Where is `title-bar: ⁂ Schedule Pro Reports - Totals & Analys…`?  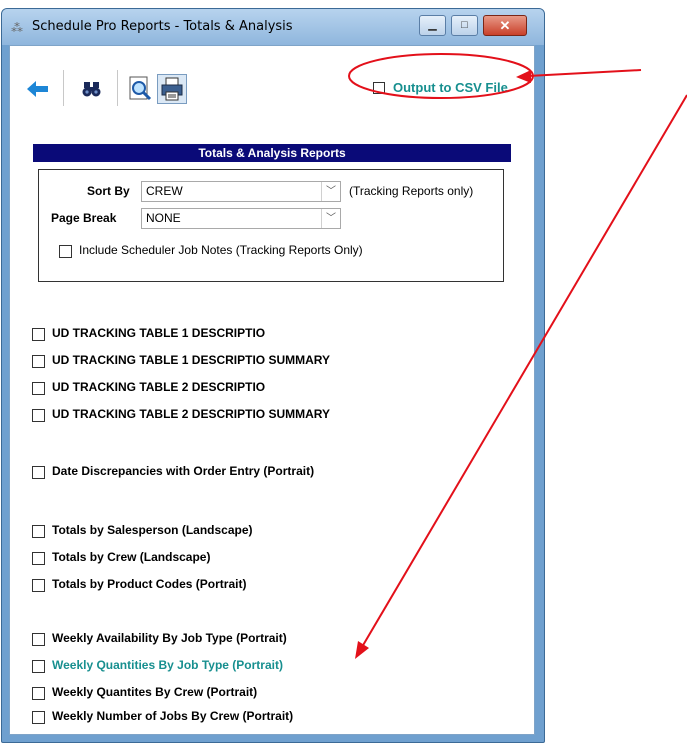
title-bar: ⁂ Schedule Pro Reports - Totals & Analys… is located at coordinates (273, 27).